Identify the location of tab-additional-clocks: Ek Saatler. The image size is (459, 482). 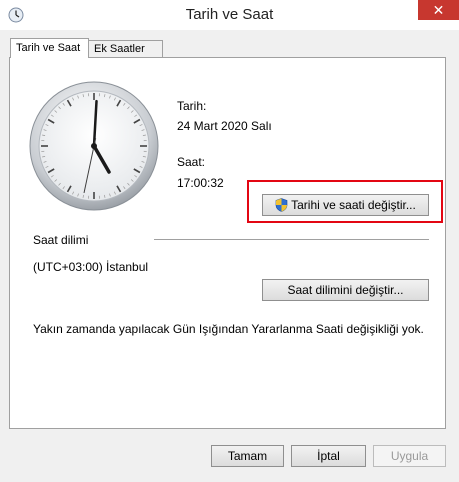
(125, 48).